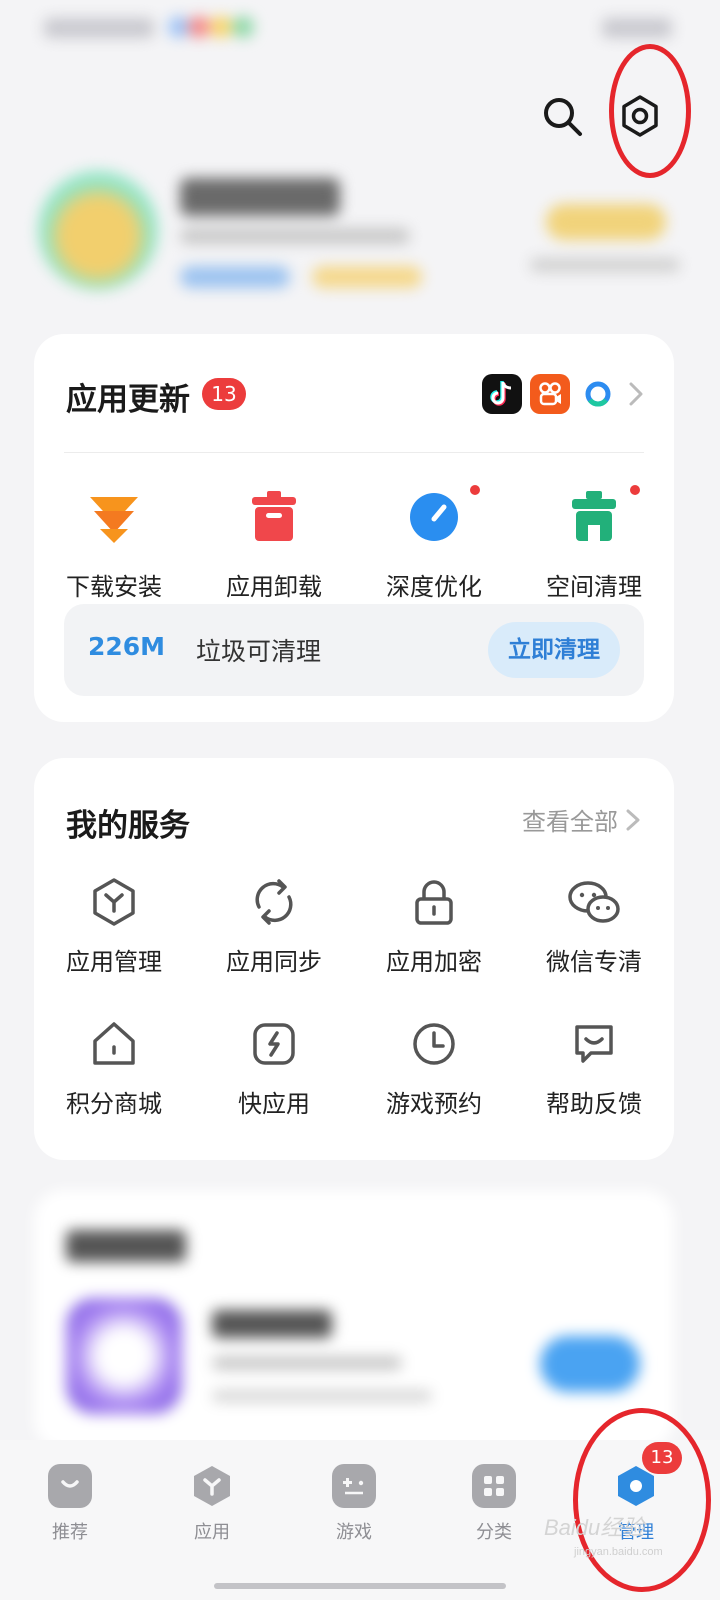  What do you see at coordinates (114, 902) in the screenshot?
I see `app-manage-icon` at bounding box center [114, 902].